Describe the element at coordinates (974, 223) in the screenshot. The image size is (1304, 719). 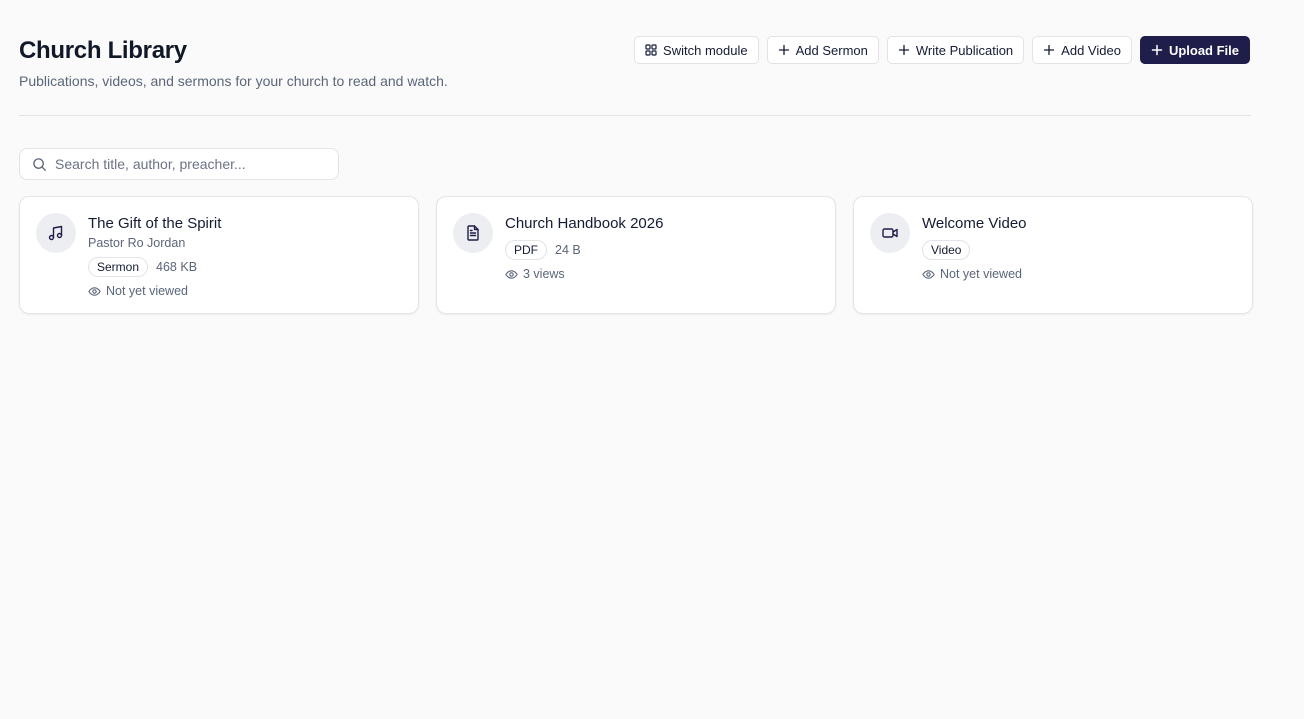
I see `card-title: Welcome Video` at that location.